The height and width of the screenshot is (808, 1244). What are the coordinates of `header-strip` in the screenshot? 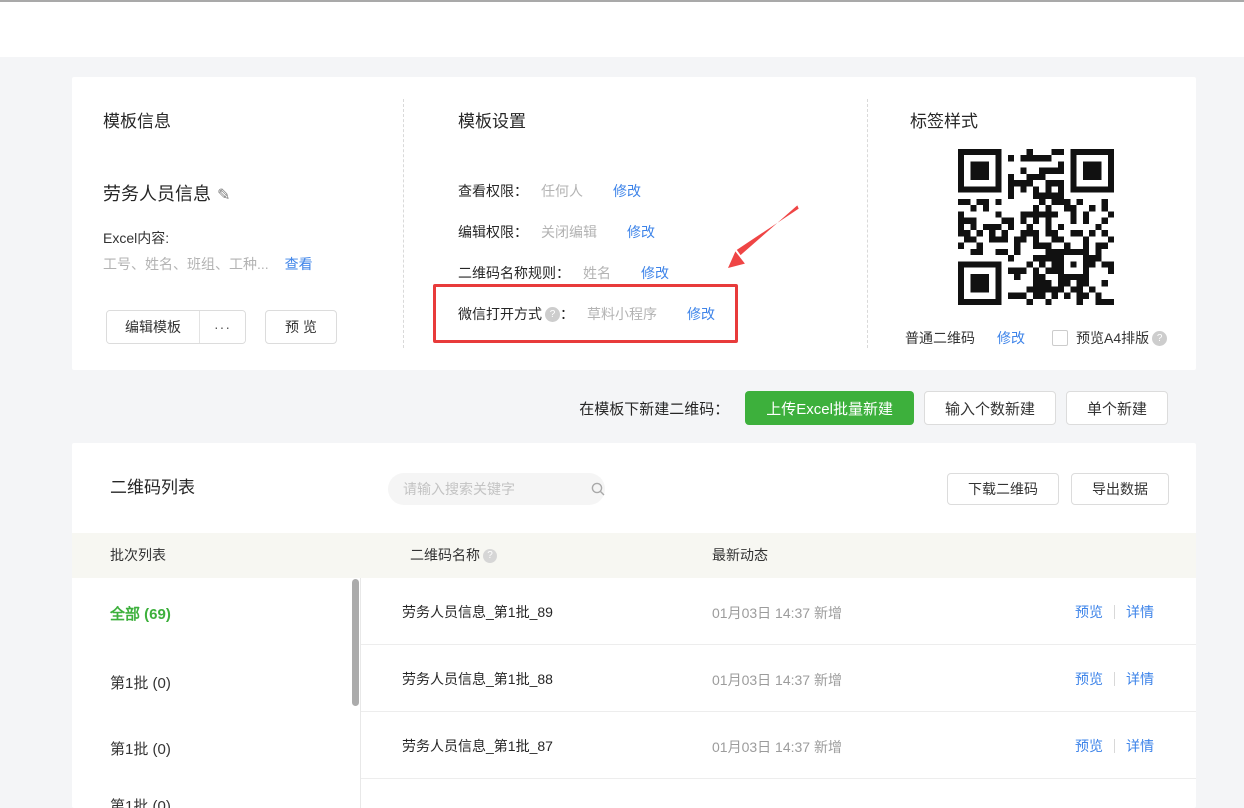 It's located at (622, 28).